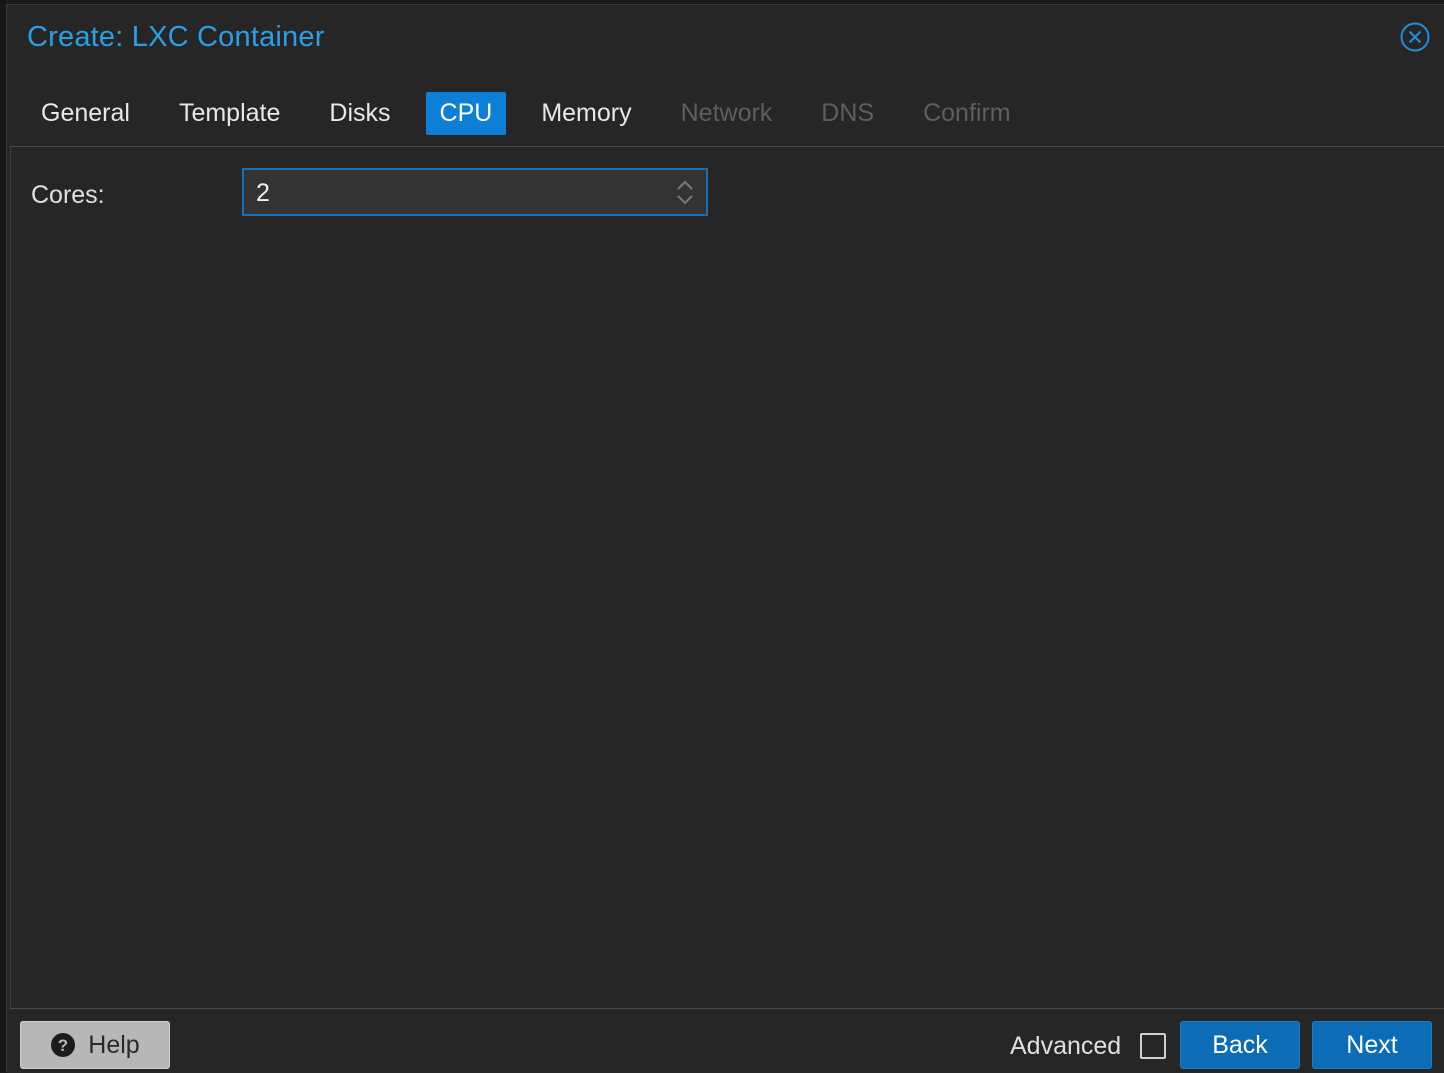 The image size is (1444, 1073). What do you see at coordinates (1372, 1045) in the screenshot?
I see `next-button: Next` at bounding box center [1372, 1045].